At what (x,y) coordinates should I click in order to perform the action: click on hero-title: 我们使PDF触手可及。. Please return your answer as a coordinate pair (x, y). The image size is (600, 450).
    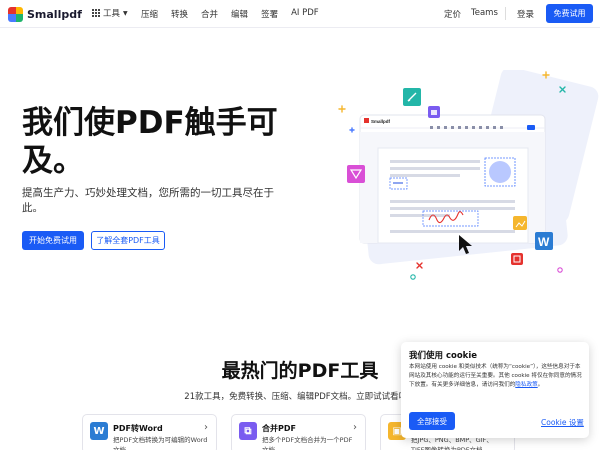
    Looking at the image, I should click on (150, 142).